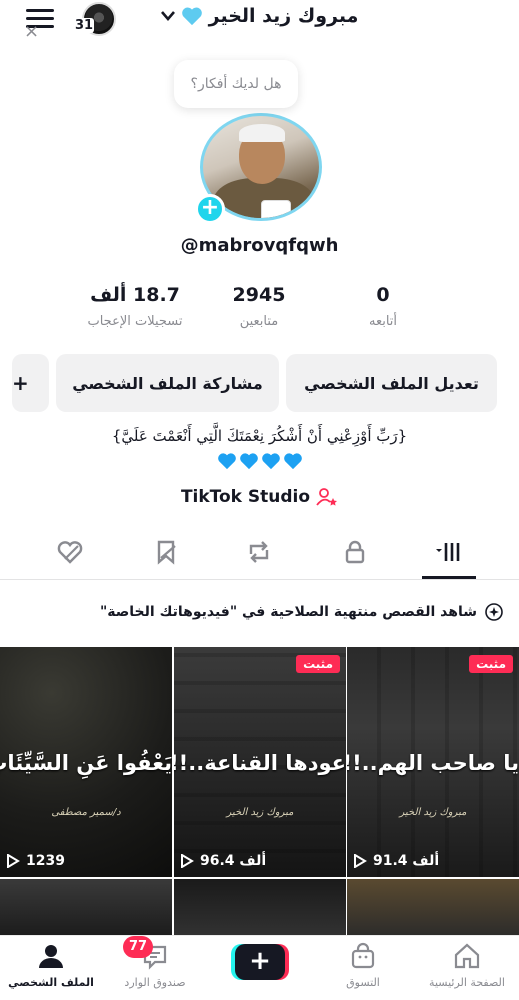 This screenshot has width=519, height=1000. I want to click on bookmark-hidden-icon, so click(166, 552).